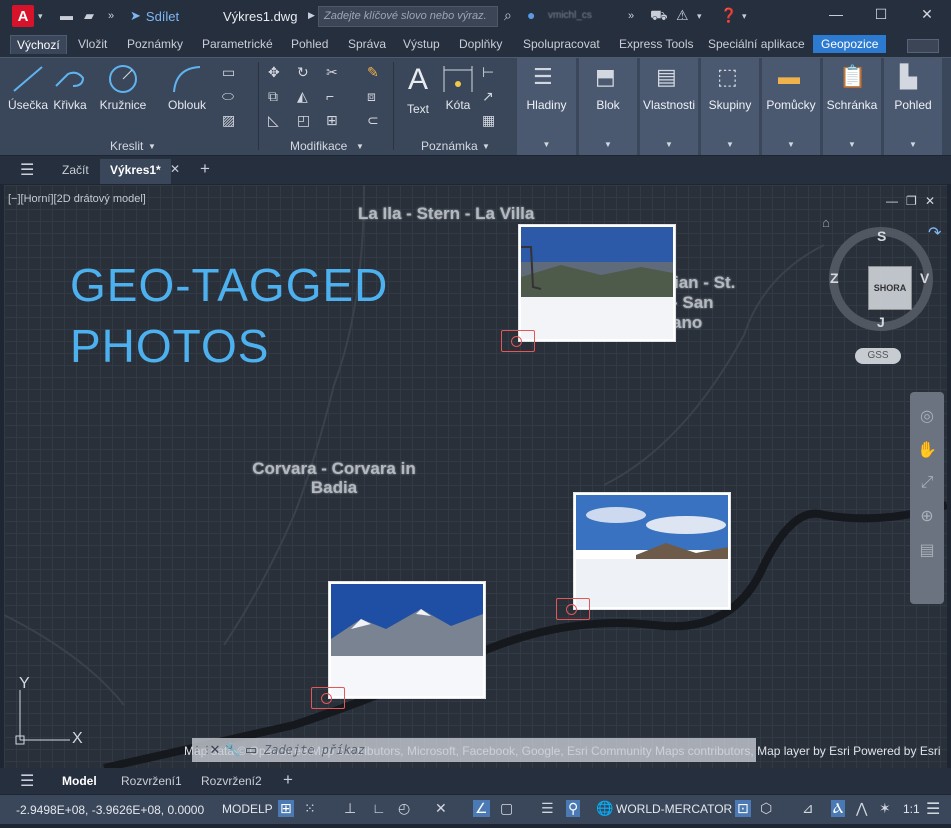  What do you see at coordinates (488, 96) in the screenshot?
I see `leader-icon: ↗` at bounding box center [488, 96].